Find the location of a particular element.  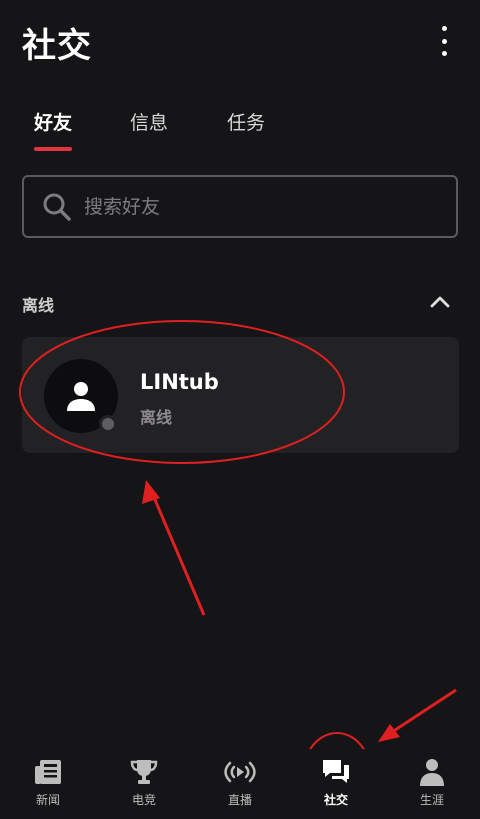

tab-tasks: 任务 is located at coordinates (246, 121).